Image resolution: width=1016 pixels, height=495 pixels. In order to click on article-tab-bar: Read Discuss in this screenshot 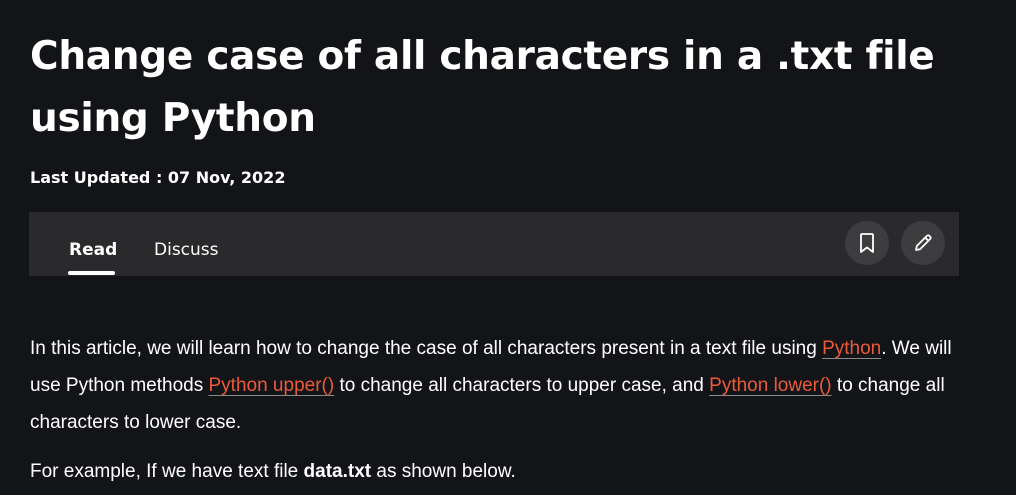, I will do `click(494, 244)`.